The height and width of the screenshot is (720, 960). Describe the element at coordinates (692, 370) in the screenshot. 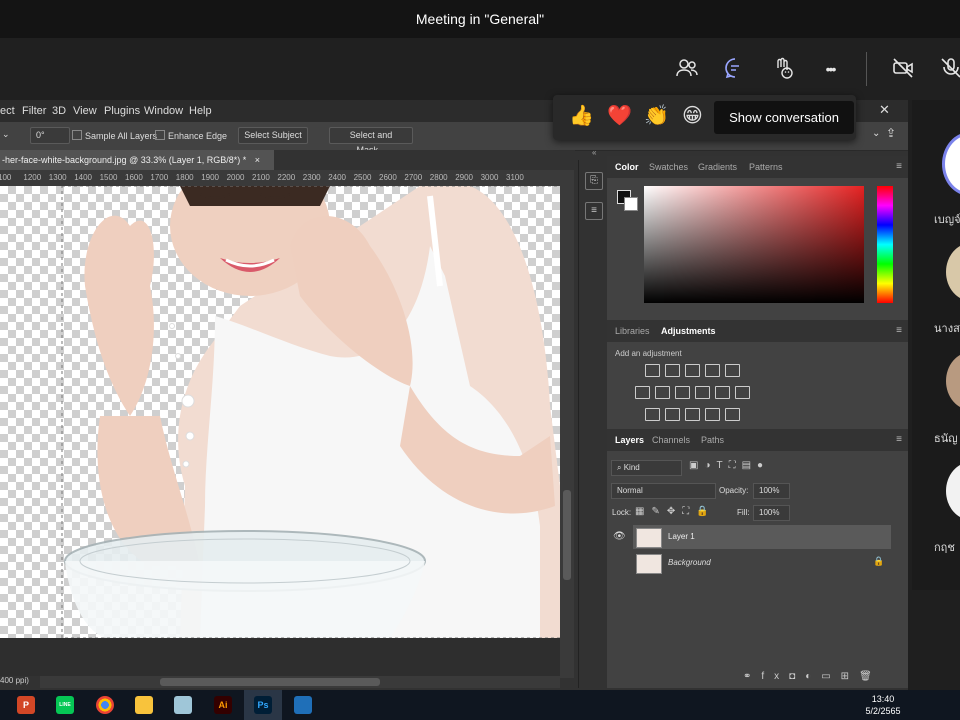

I see `curves-icon` at that location.